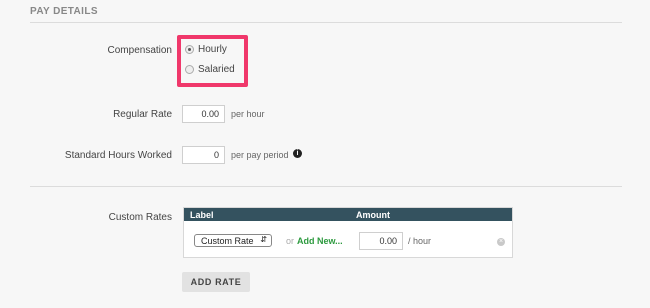 Image resolution: width=650 pixels, height=308 pixels. Describe the element at coordinates (118, 155) in the screenshot. I see `standard-hours-label: Standard Hours Worked` at that location.